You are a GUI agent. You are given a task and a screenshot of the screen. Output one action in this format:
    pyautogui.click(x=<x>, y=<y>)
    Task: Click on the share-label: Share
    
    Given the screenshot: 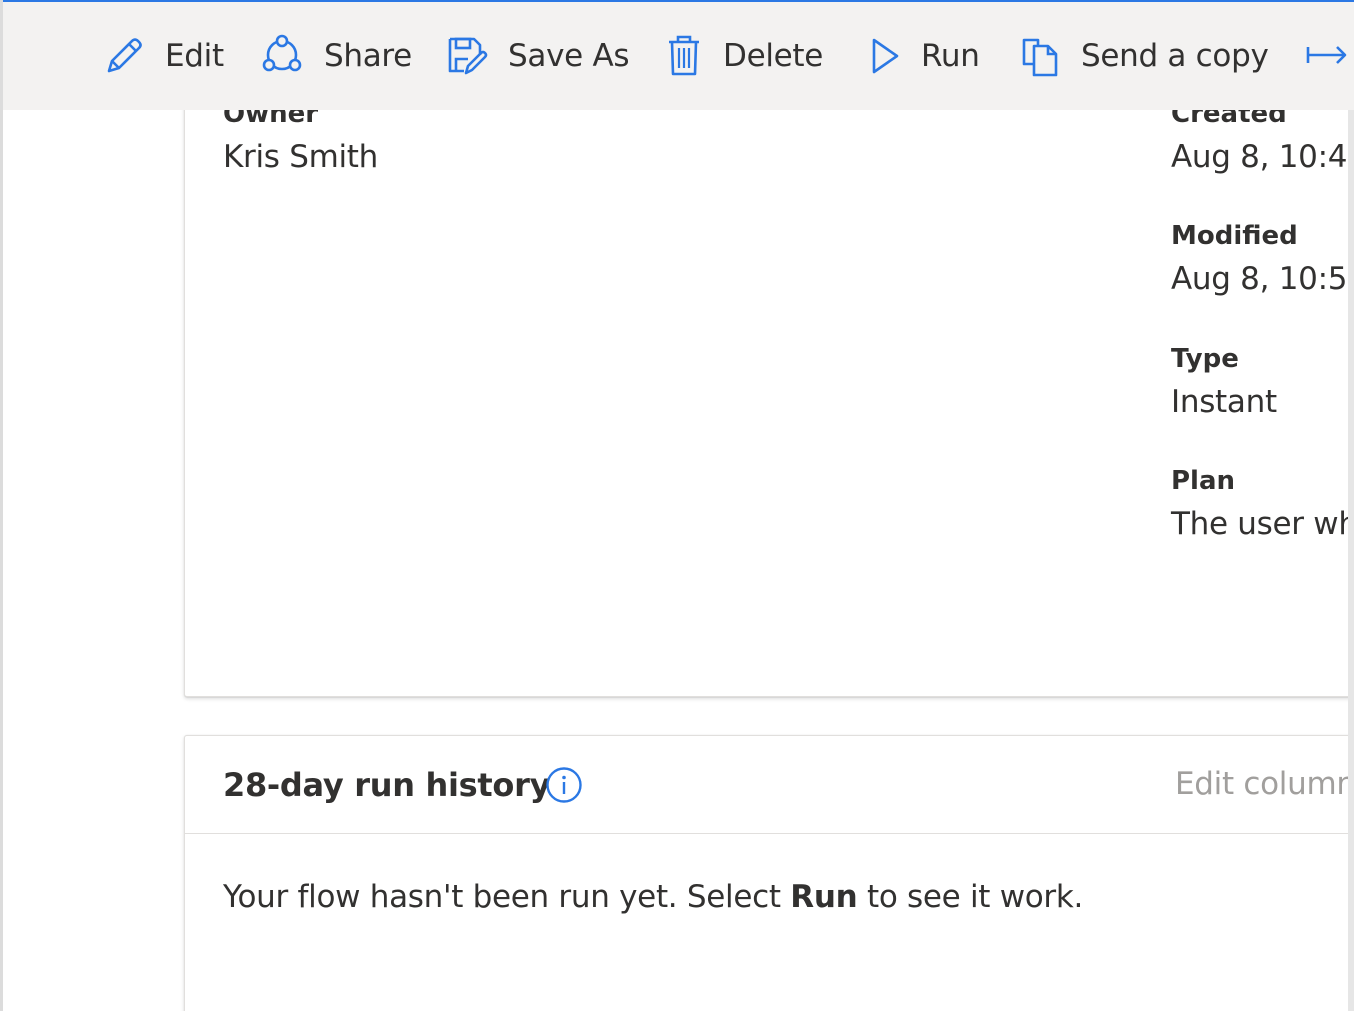 What is the action you would take?
    pyautogui.click(x=368, y=56)
    